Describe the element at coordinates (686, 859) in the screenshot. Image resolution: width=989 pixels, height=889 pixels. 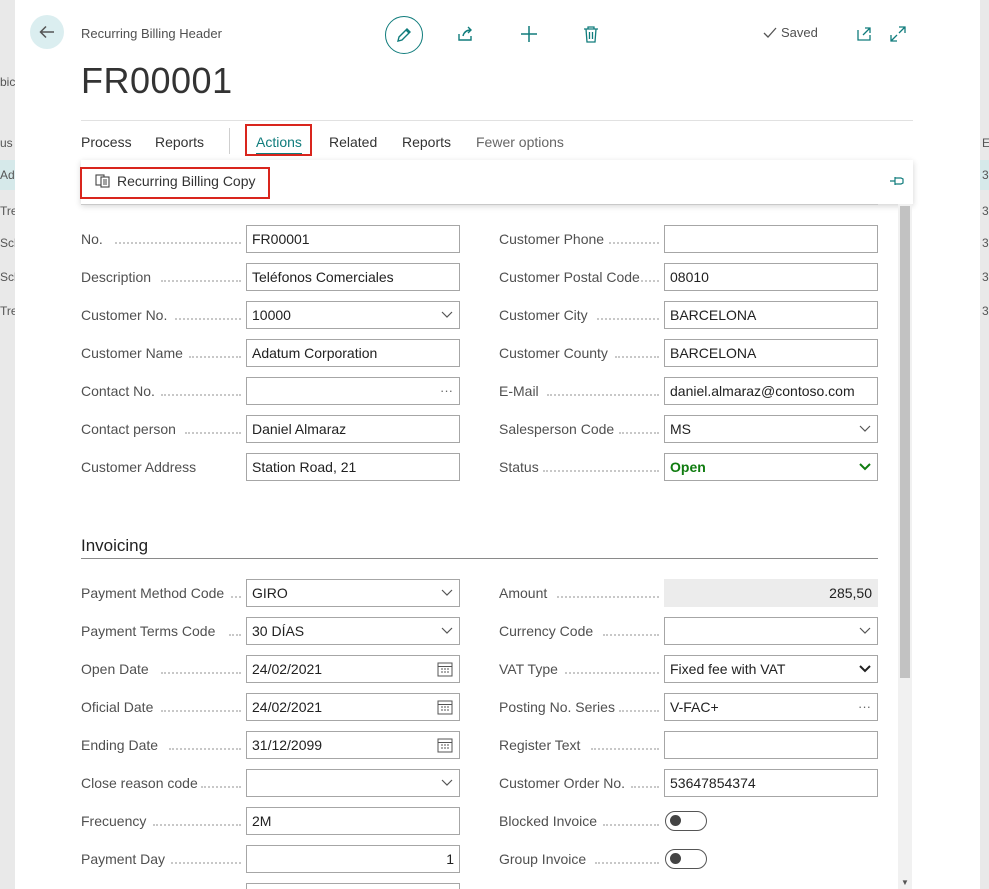
I see `group-invoice-toggle` at that location.